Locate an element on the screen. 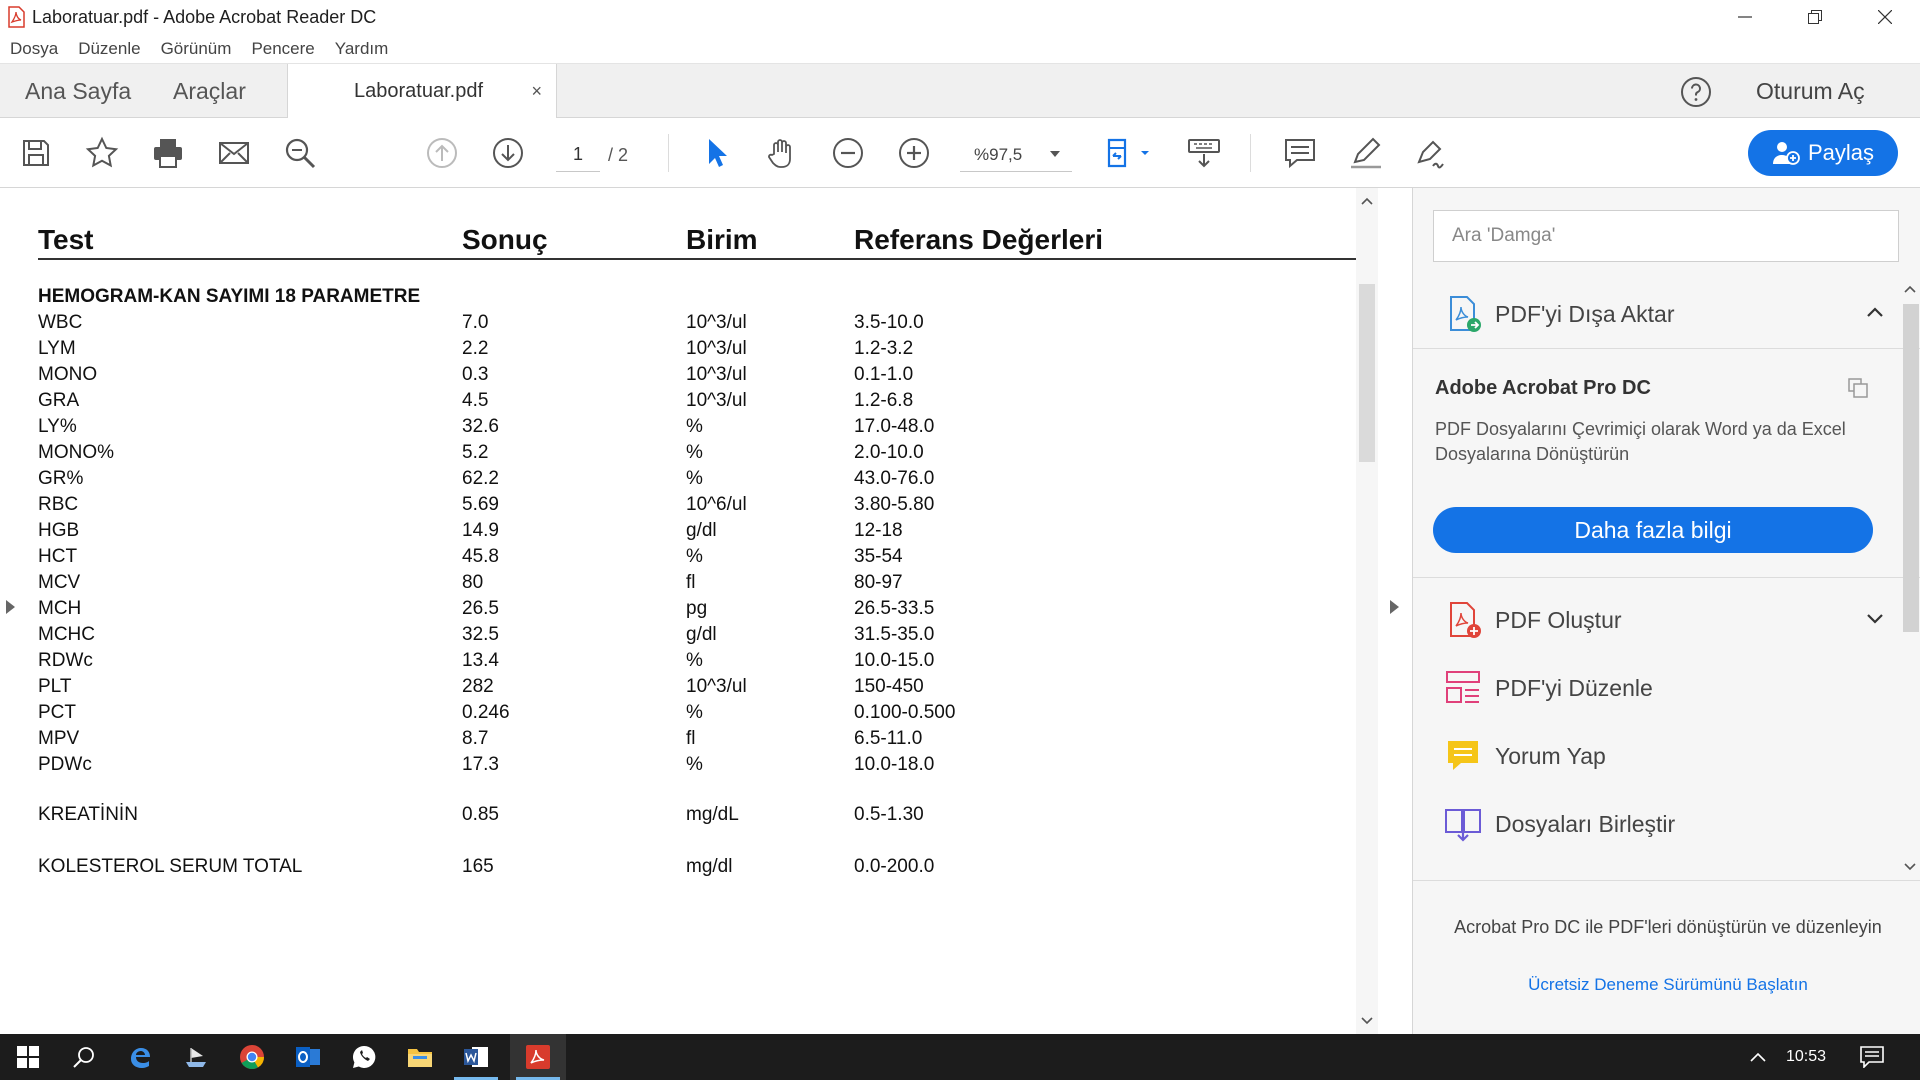  share-button: Paylaş is located at coordinates (1823, 153).